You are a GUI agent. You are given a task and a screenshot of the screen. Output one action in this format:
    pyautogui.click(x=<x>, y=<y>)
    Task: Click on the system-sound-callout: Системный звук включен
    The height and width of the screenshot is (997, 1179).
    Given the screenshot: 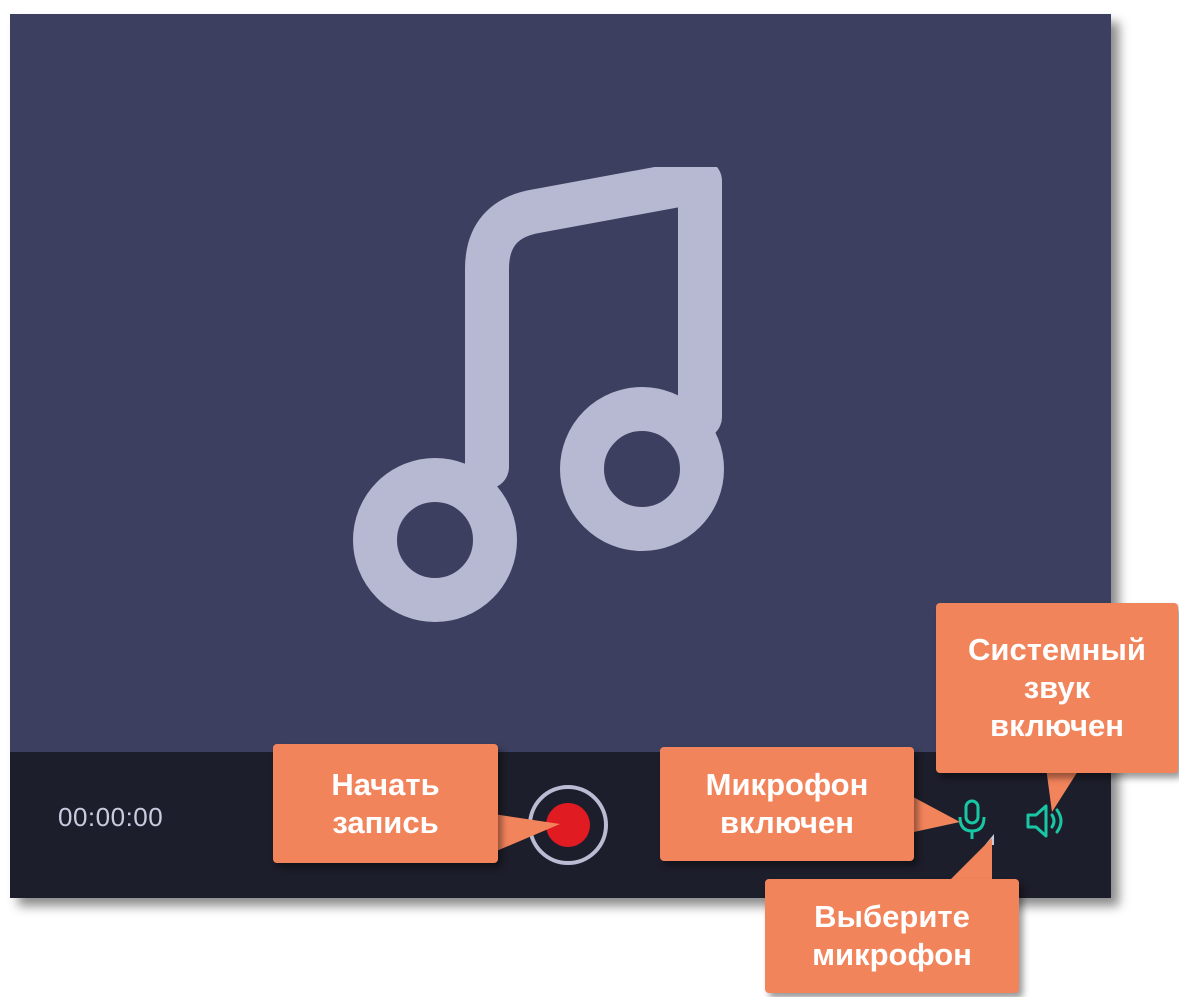 What is the action you would take?
    pyautogui.click(x=1057, y=688)
    